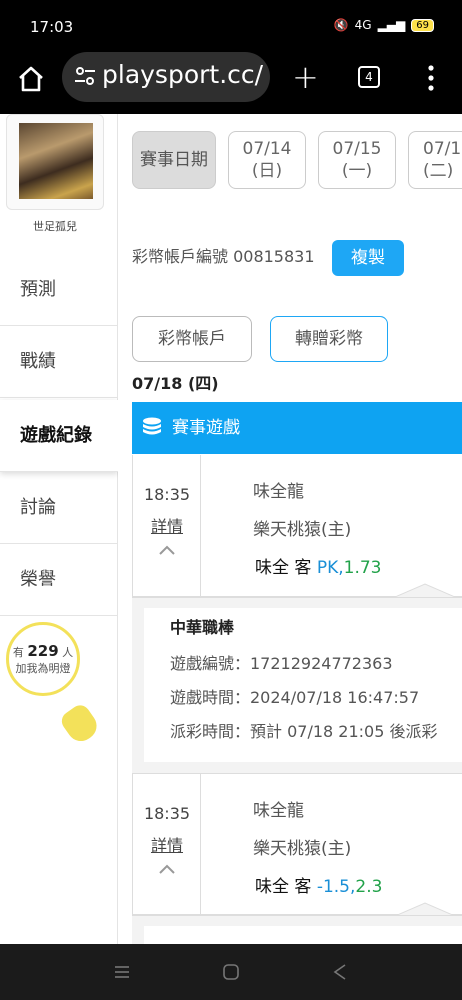  What do you see at coordinates (295, 697) in the screenshot?
I see `game-time-detail: 遊戲時間：2024/07/18 16:47:57` at bounding box center [295, 697].